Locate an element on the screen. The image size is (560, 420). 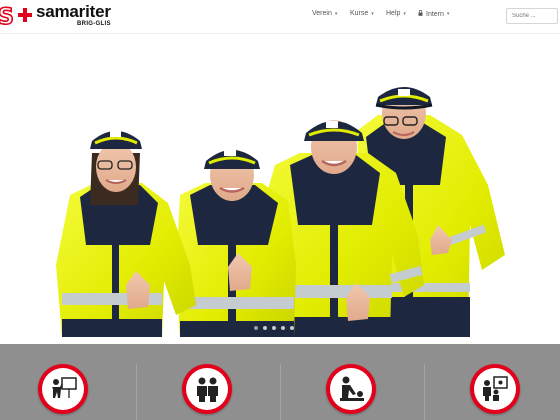
service-people is located at coordinates (208, 391).